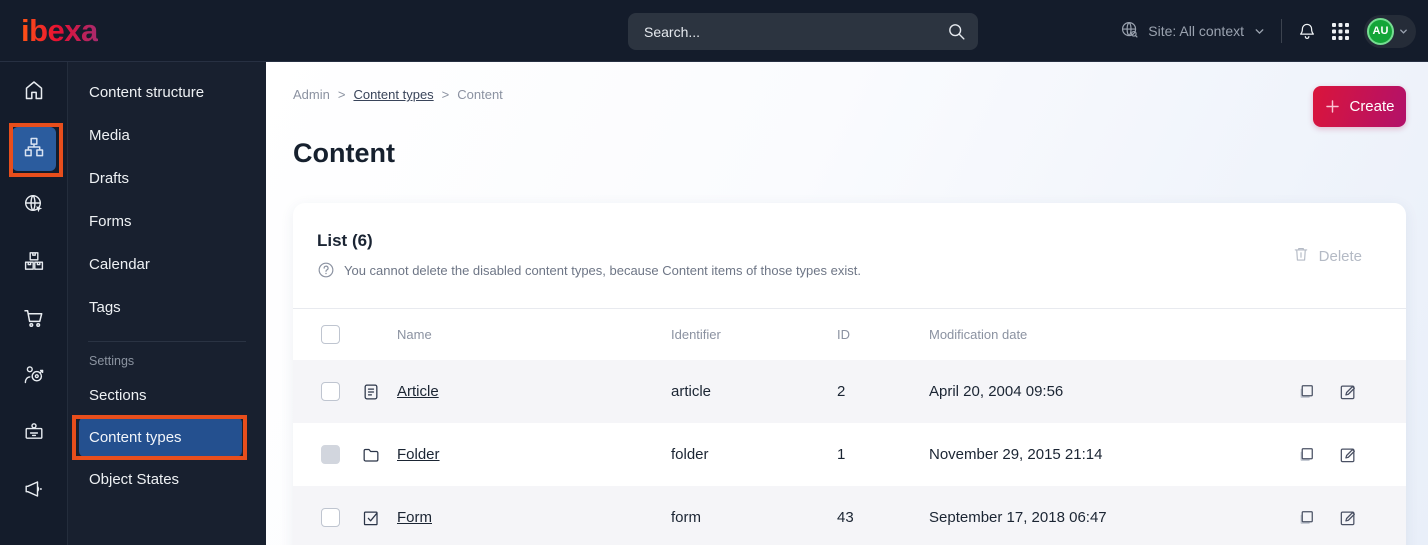 The width and height of the screenshot is (1428, 545). I want to click on cell-modification-date: April 20, 2004 09:56, so click(996, 391).